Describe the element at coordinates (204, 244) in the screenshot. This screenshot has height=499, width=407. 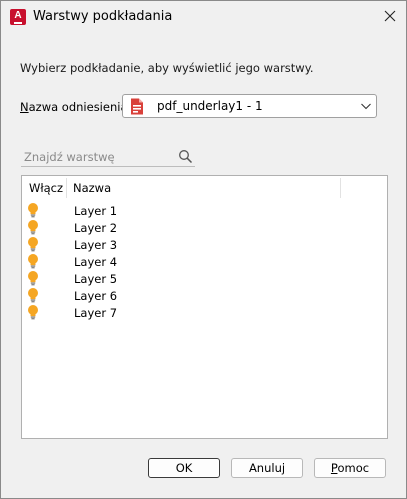
I see `layer-row: Layer 3` at that location.